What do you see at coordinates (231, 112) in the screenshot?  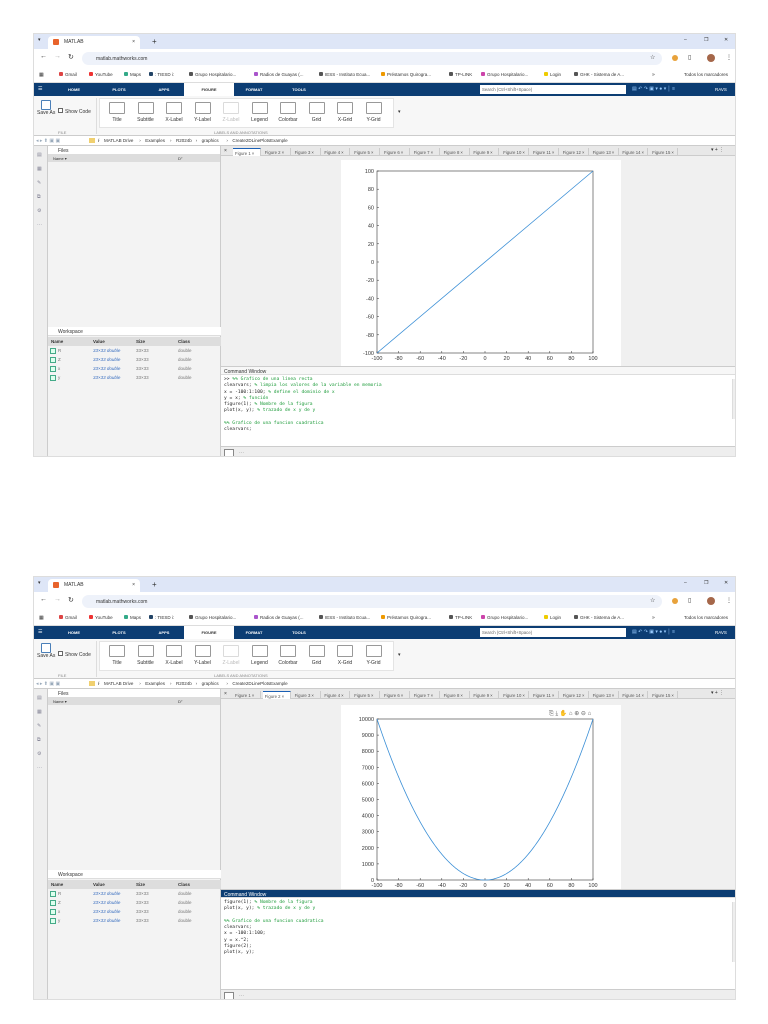 I see `ribbon-button-z-label: Z-Label` at bounding box center [231, 112].